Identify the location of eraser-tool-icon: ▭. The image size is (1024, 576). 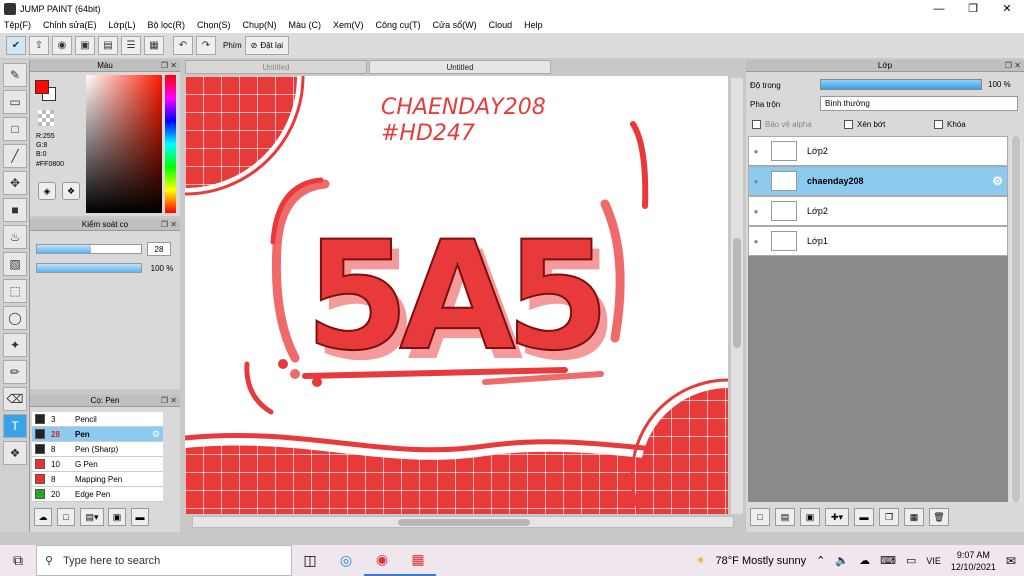
(15, 102).